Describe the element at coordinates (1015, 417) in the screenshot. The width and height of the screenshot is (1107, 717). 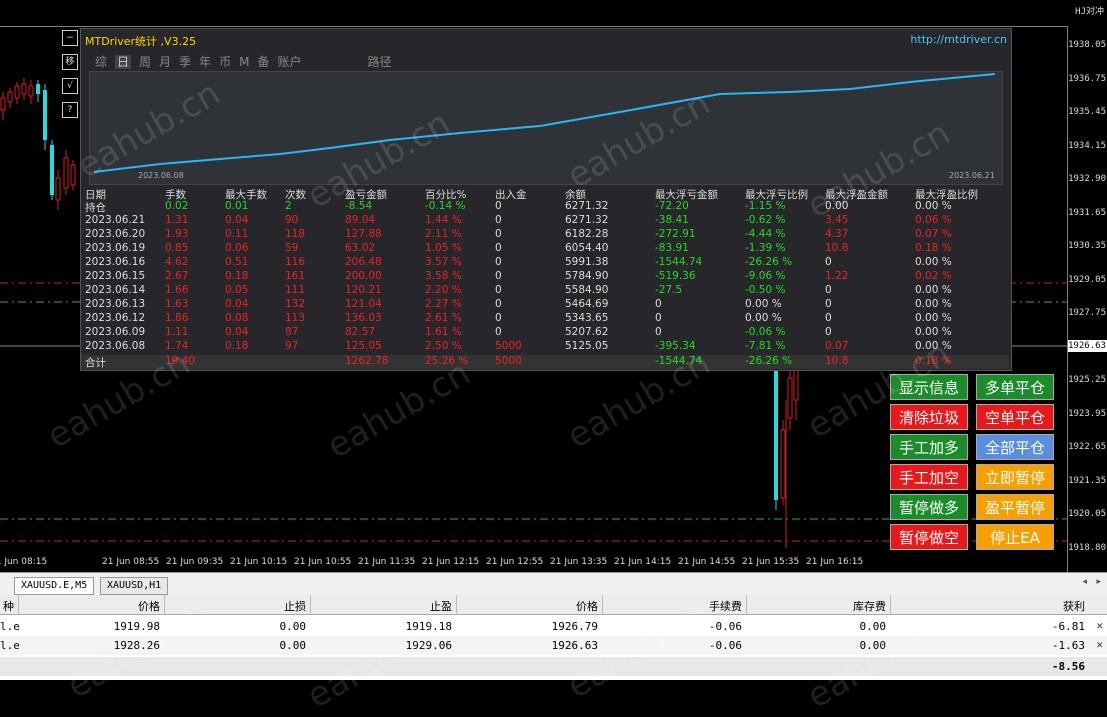
I see `close-short-button: 空单平仓` at that location.